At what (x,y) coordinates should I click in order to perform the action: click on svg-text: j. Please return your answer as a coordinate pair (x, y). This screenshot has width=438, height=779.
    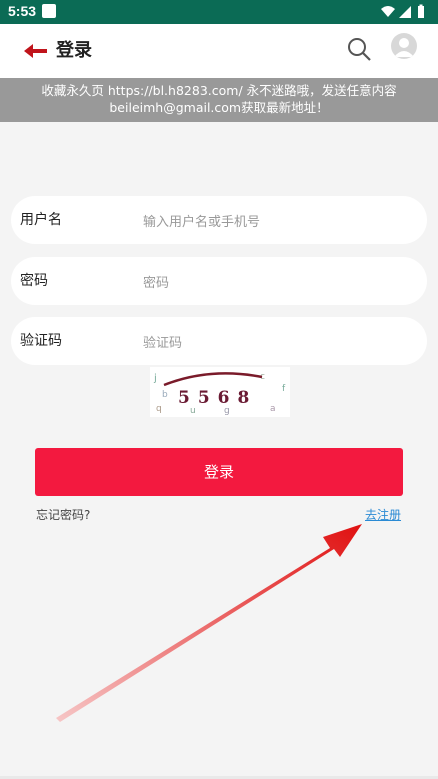
    Looking at the image, I should click on (155, 378).